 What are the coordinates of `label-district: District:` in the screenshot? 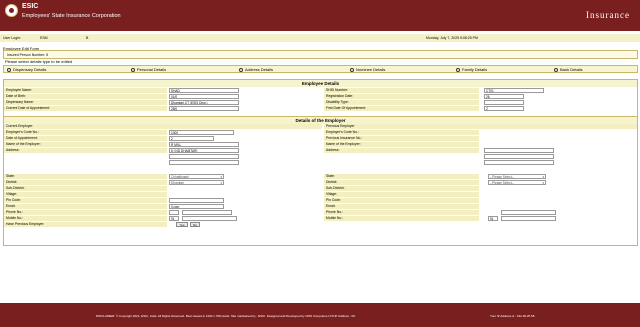 It's located at (85, 183).